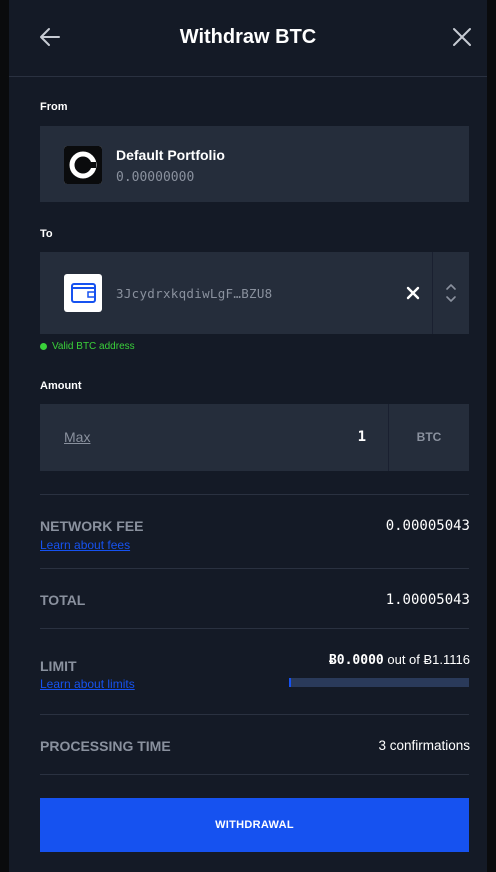 The width and height of the screenshot is (496, 872). What do you see at coordinates (87, 684) in the screenshot?
I see `learn-about-limits-link: Learn about limits` at bounding box center [87, 684].